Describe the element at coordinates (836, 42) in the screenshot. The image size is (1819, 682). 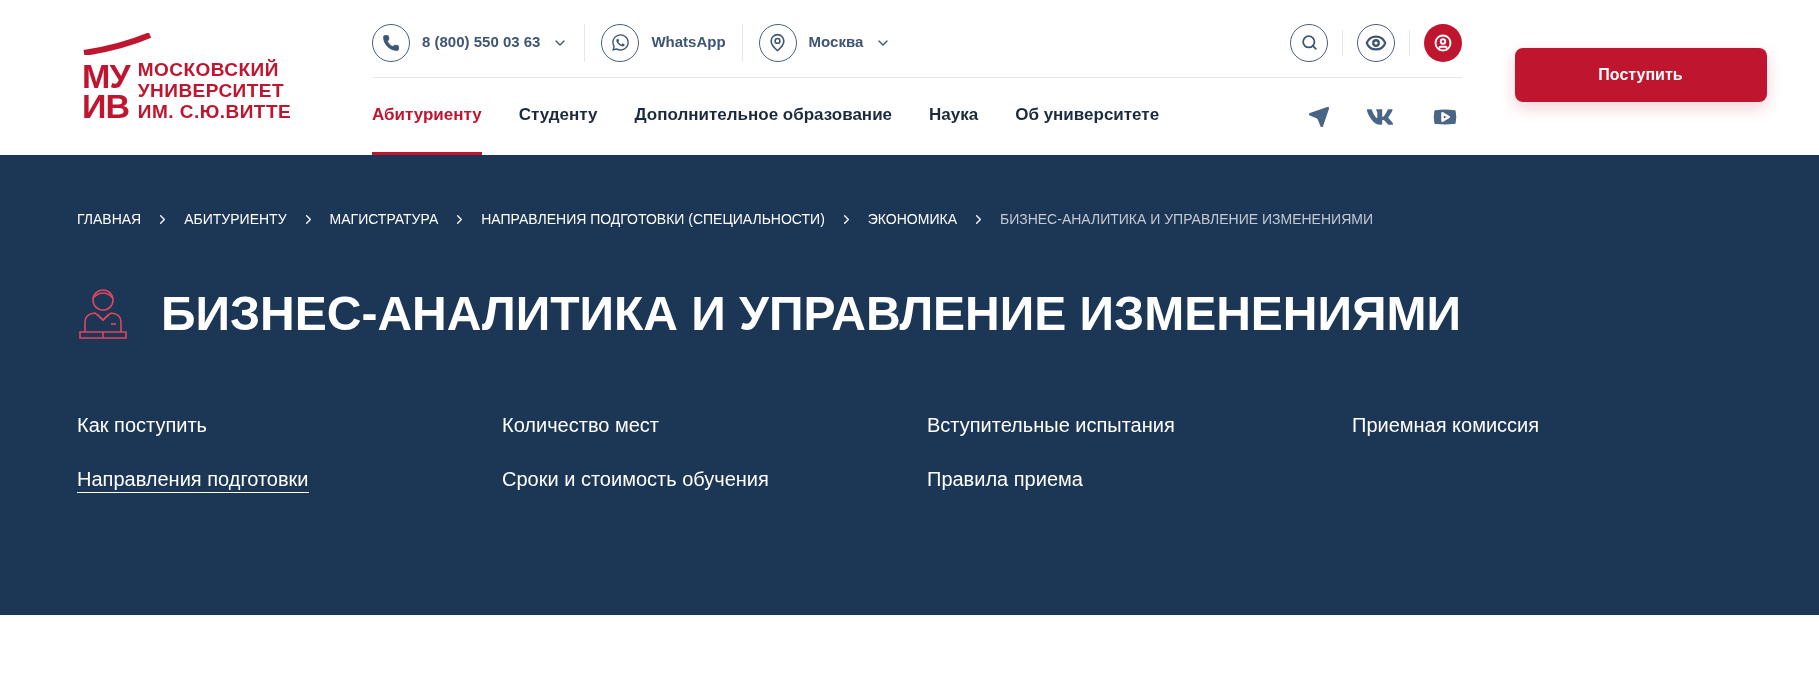
I see `contact-link: Москва` at that location.